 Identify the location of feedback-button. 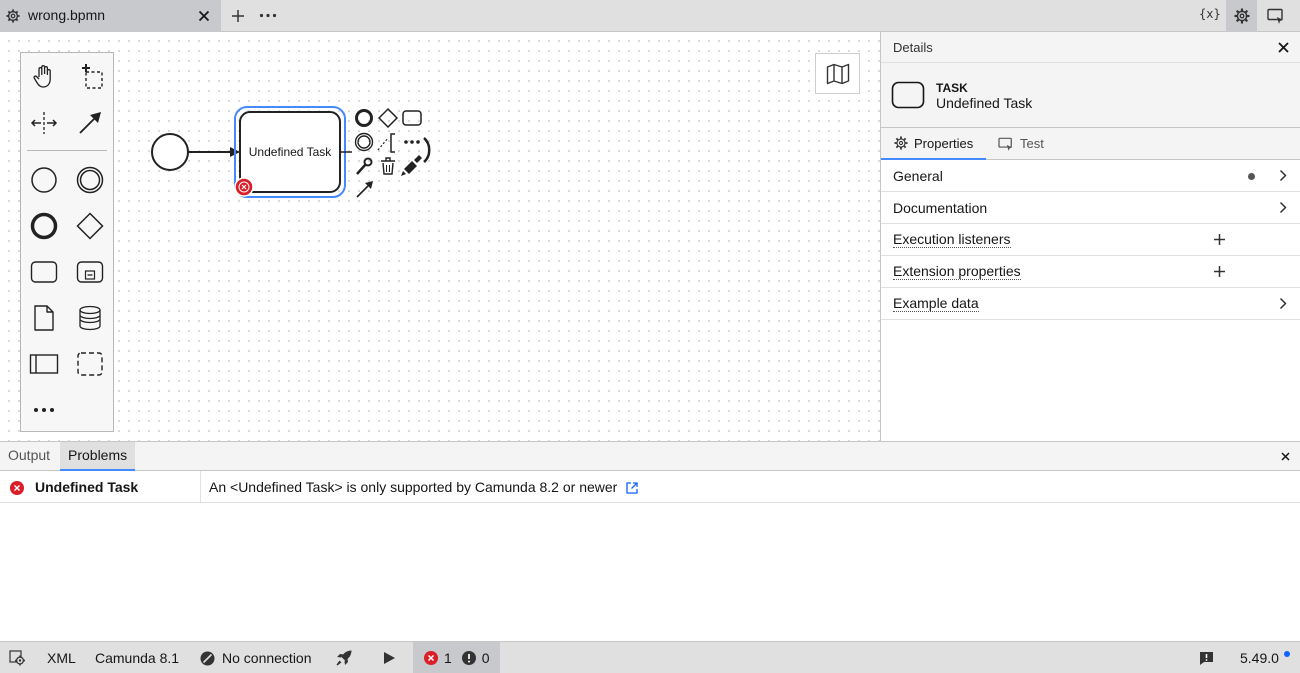
(1206, 657).